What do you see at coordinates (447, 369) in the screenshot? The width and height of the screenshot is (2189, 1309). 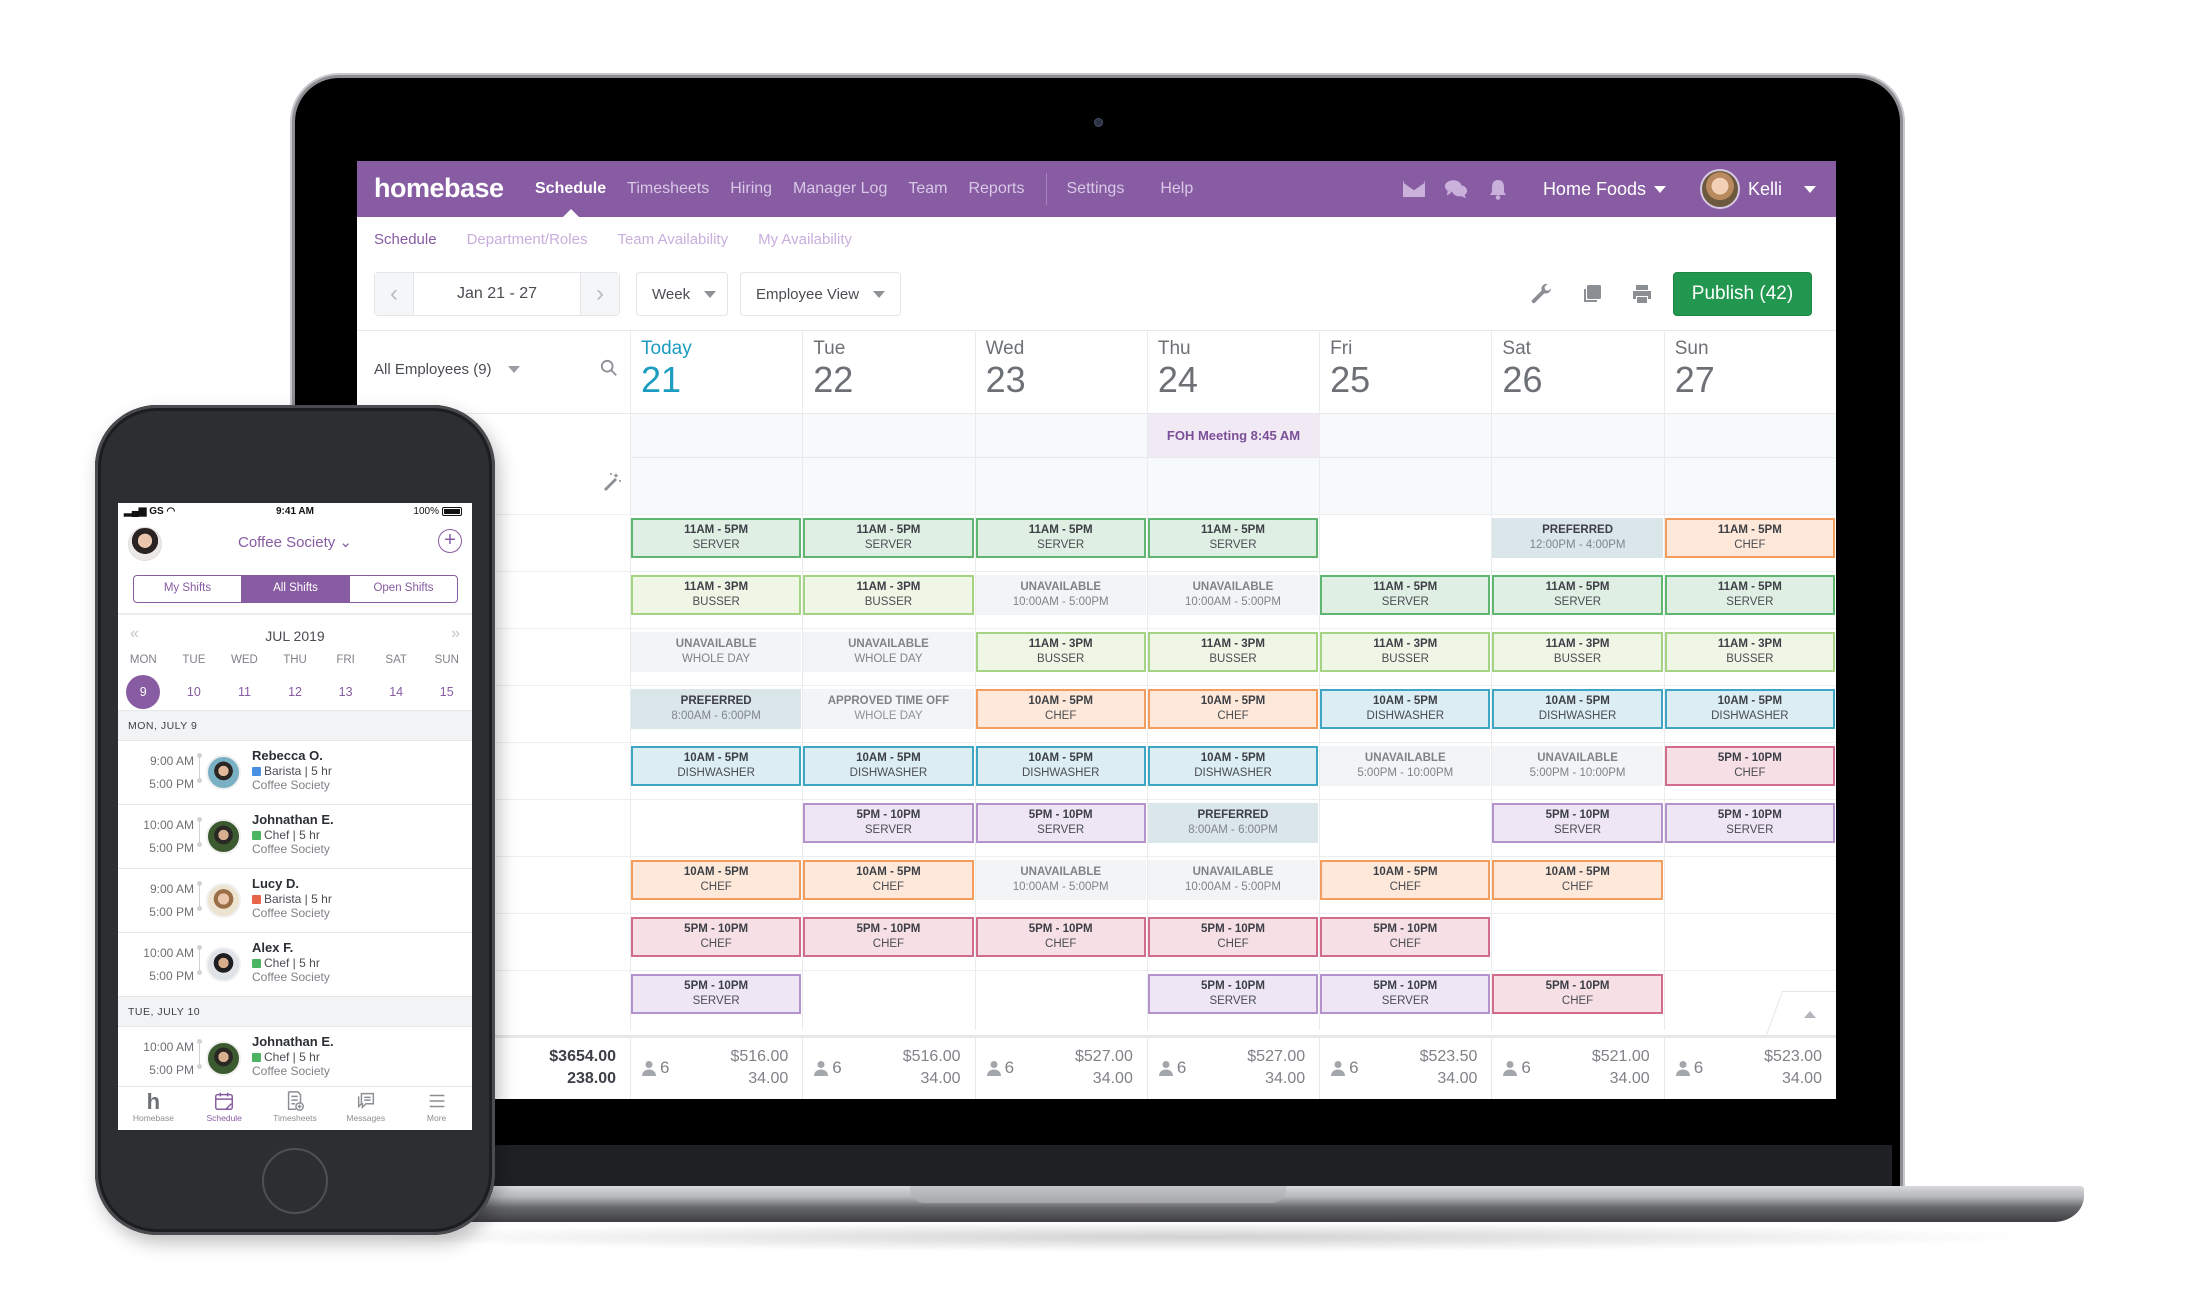 I see `employee-filter-dropdown: All Employees (9)` at bounding box center [447, 369].